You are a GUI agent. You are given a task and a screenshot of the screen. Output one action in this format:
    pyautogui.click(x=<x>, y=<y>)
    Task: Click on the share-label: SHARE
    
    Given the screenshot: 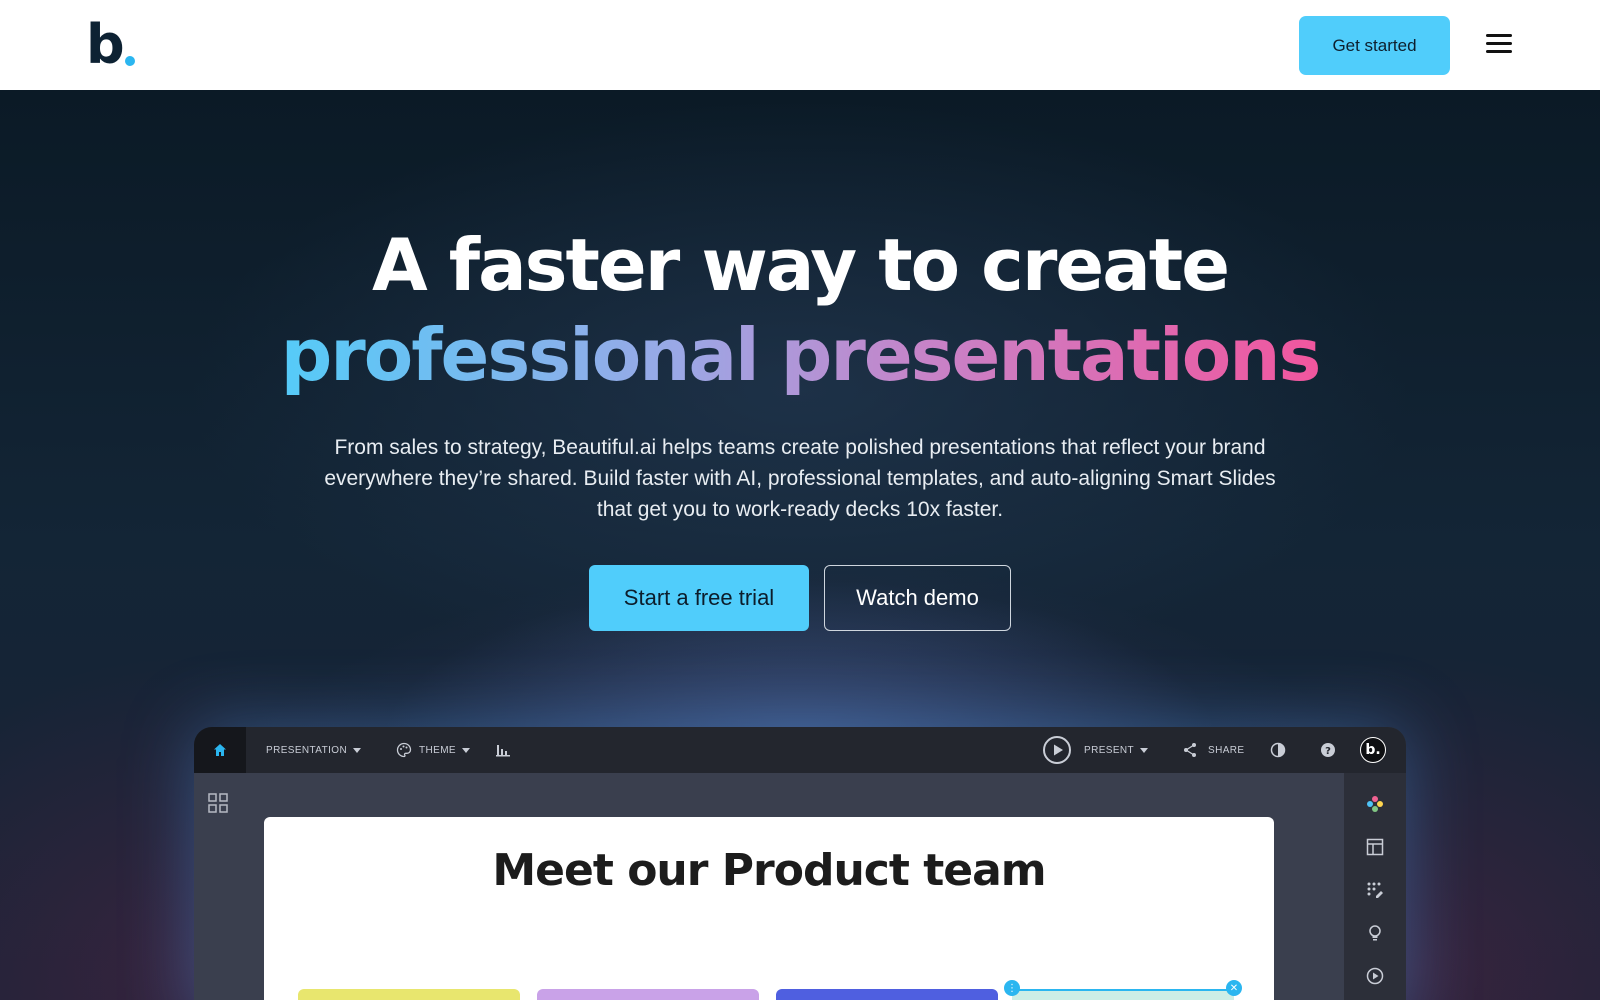 What is the action you would take?
    pyautogui.click(x=1226, y=750)
    